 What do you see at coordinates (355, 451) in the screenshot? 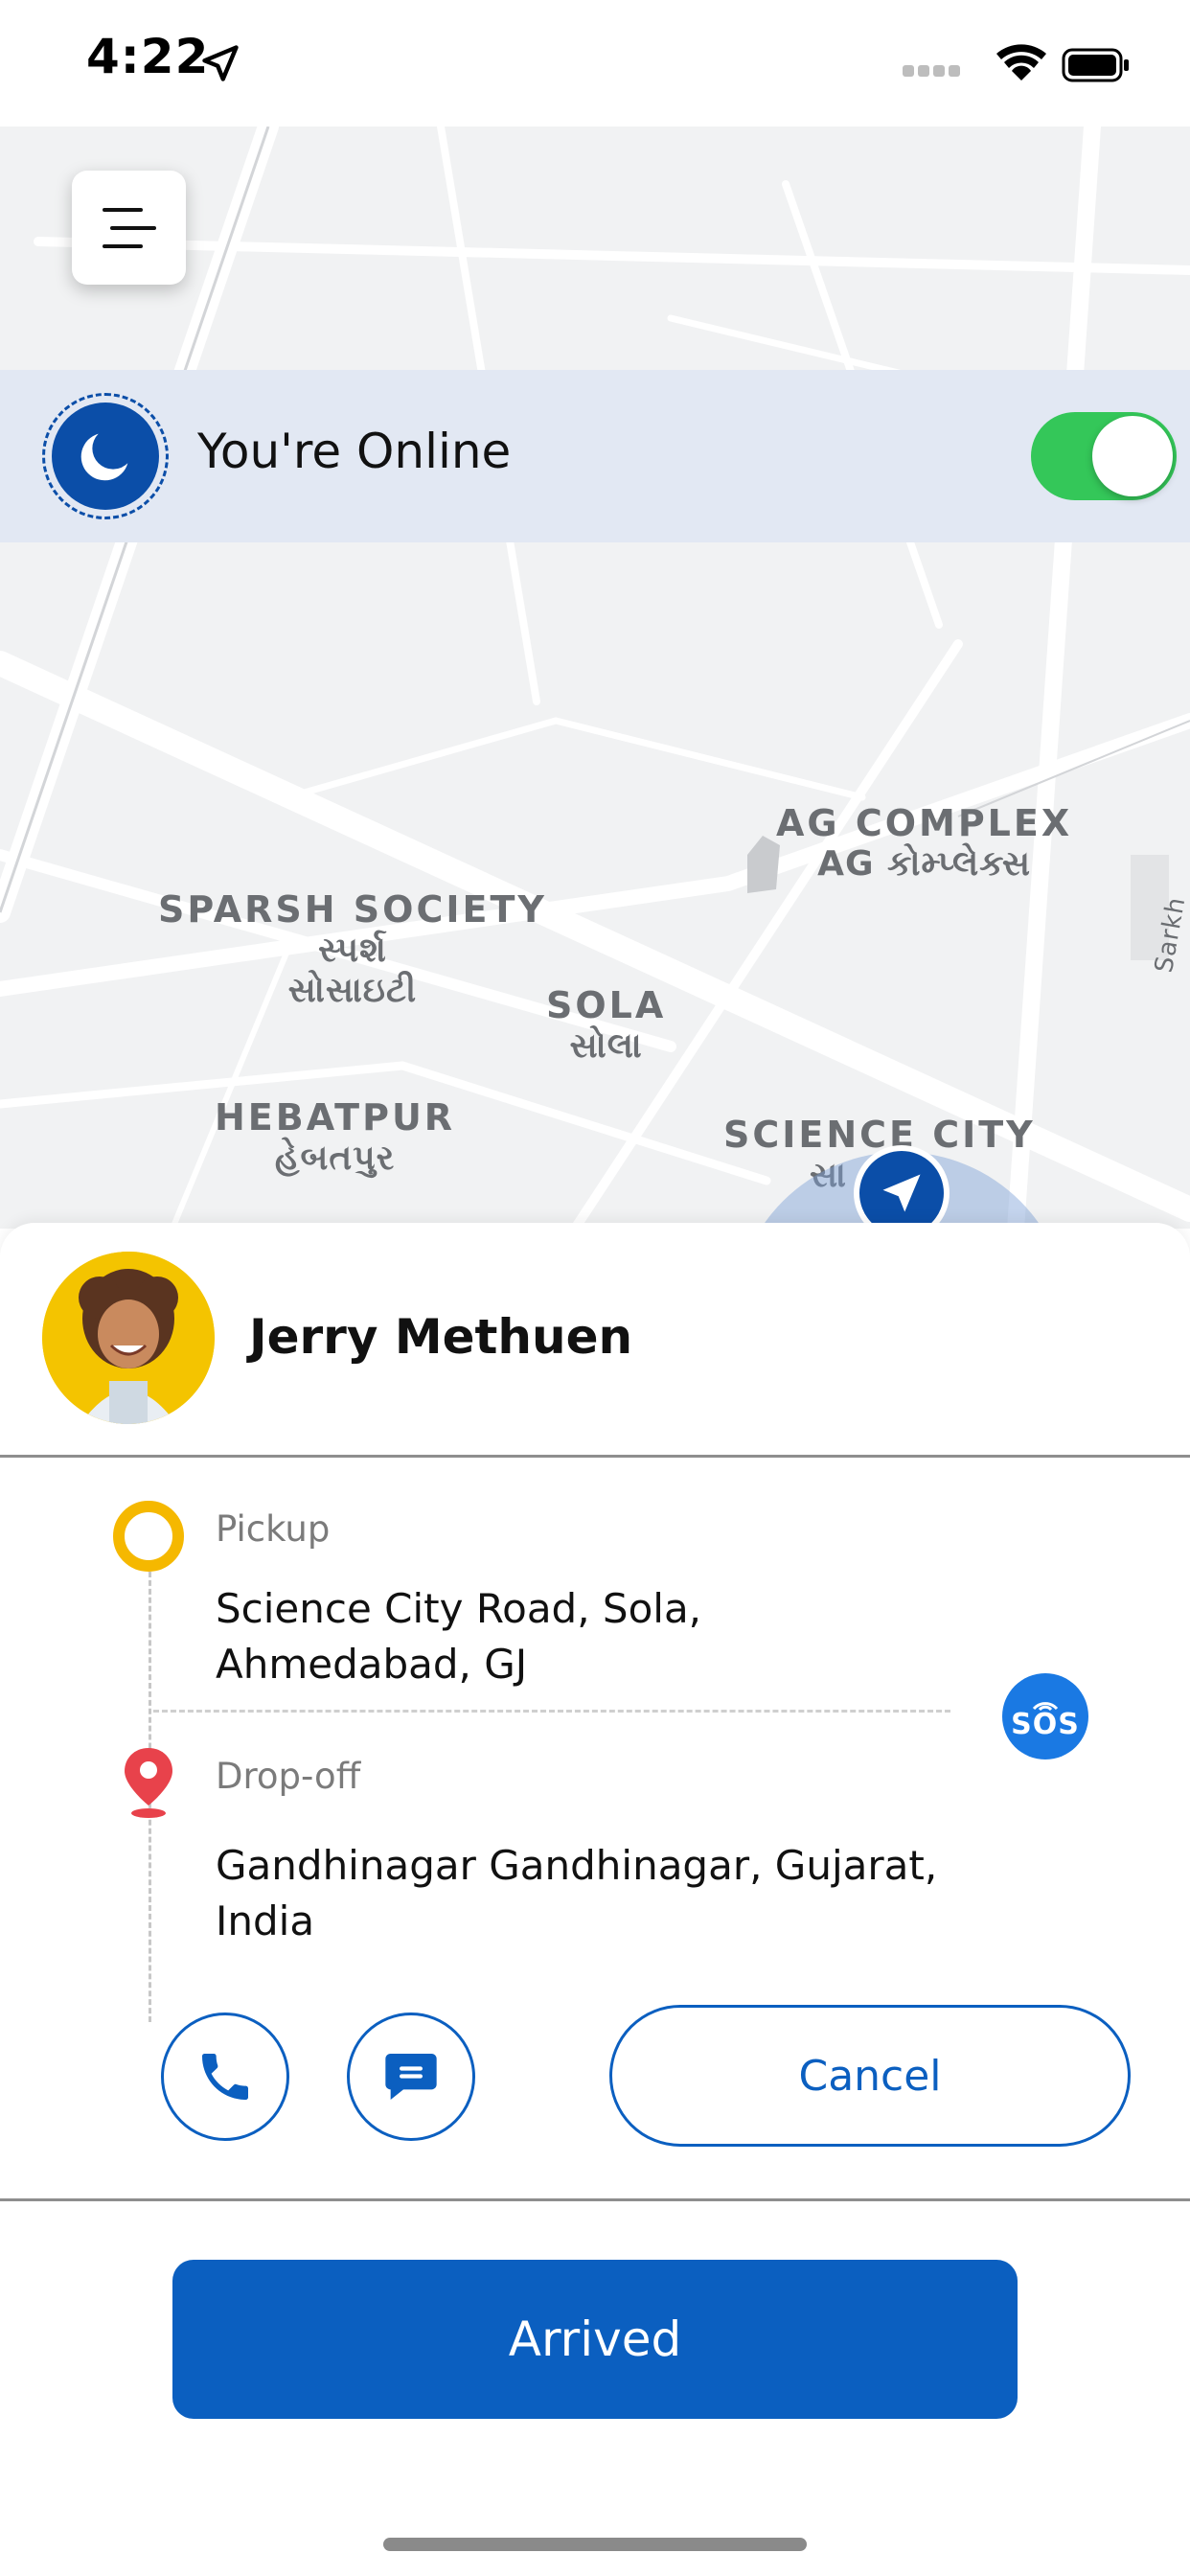
I see `online-status-text: You're Online` at bounding box center [355, 451].